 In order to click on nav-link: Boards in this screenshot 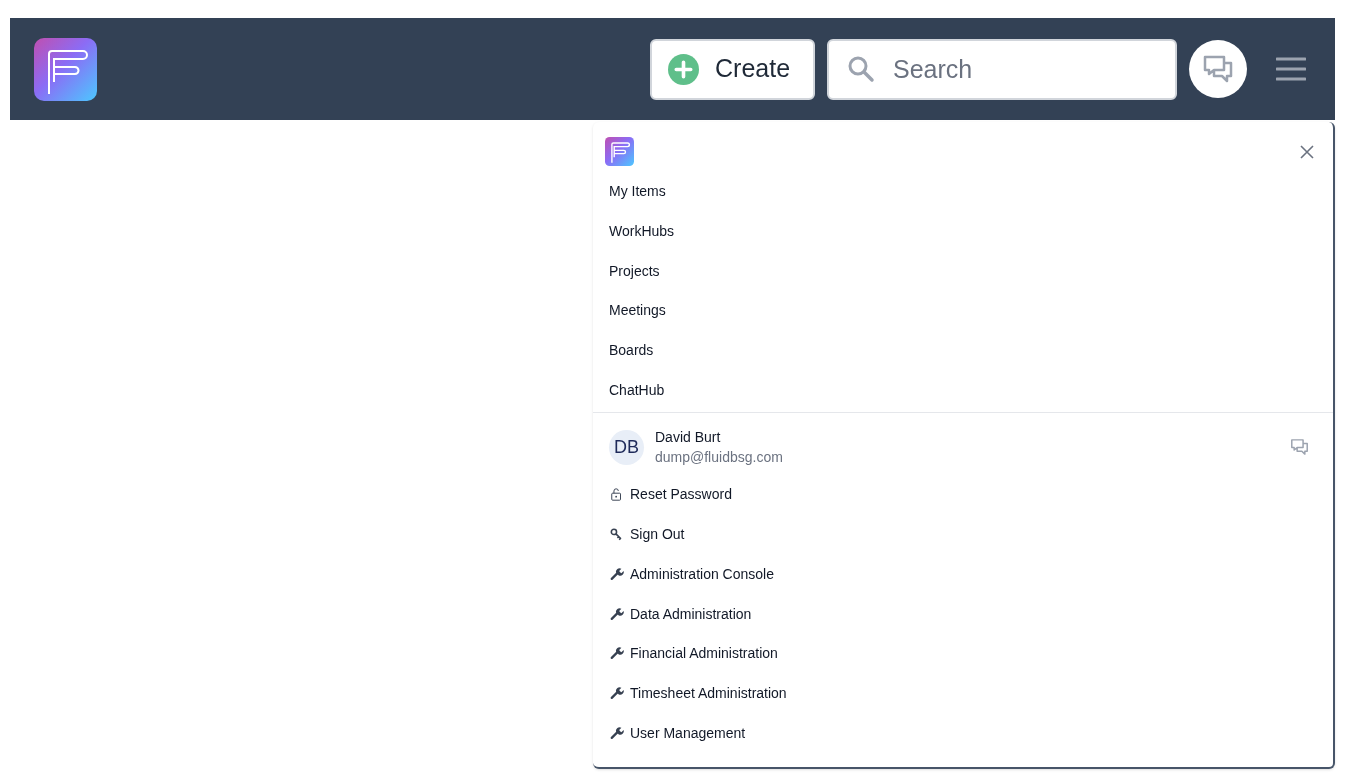, I will do `click(631, 350)`.